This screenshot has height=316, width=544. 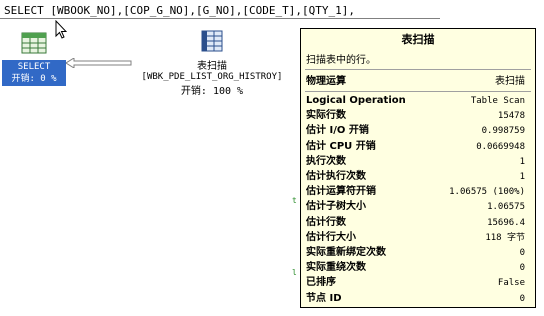 I want to click on table-scan-node: 表扫描 [WBK_PDE_LIST_ORG_HISTROY] 开销: 100 %, so click(x=212, y=63).